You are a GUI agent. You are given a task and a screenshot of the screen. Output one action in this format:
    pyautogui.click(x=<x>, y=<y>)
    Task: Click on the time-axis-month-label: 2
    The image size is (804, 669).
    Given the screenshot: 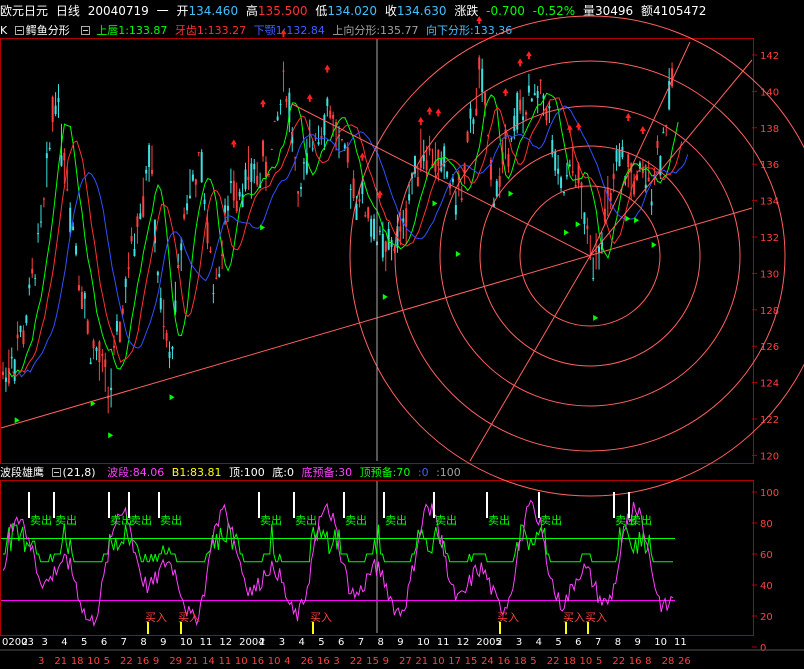 What is the action you would take?
    pyautogui.click(x=499, y=642)
    